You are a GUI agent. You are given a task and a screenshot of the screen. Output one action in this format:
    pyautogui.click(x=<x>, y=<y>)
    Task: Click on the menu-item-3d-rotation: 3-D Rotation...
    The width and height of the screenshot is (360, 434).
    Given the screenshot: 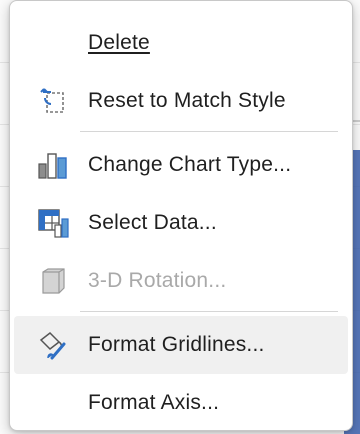 What is the action you would take?
    pyautogui.click(x=181, y=281)
    